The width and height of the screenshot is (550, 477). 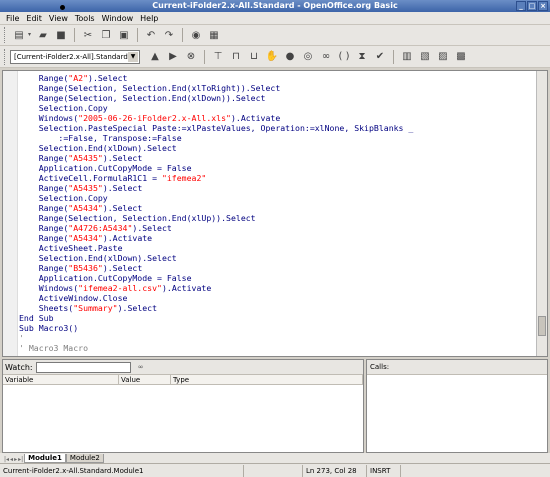 What do you see at coordinates (277, 138) in the screenshot?
I see `code-line: :=False, Transpose:=False` at bounding box center [277, 138].